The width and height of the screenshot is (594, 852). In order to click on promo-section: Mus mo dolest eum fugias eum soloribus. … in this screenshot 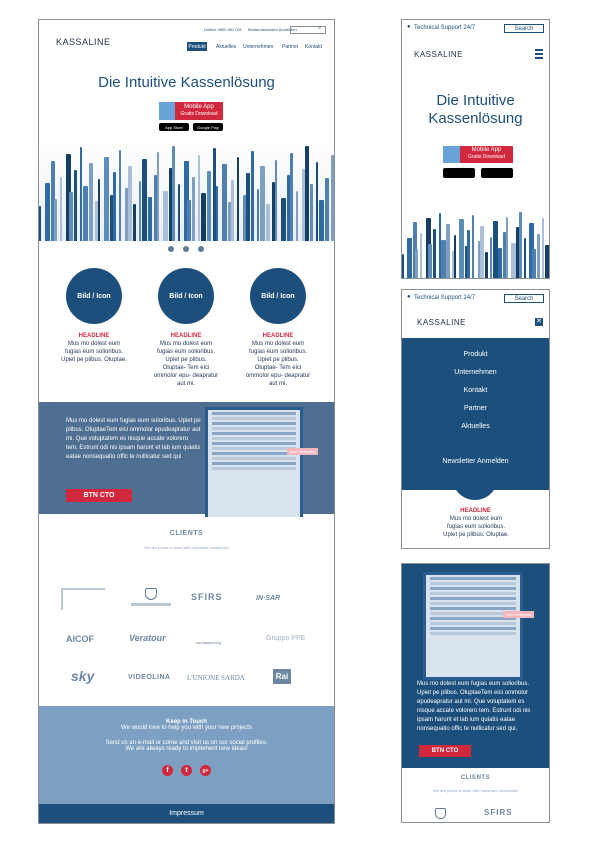, I will do `click(186, 459)`.